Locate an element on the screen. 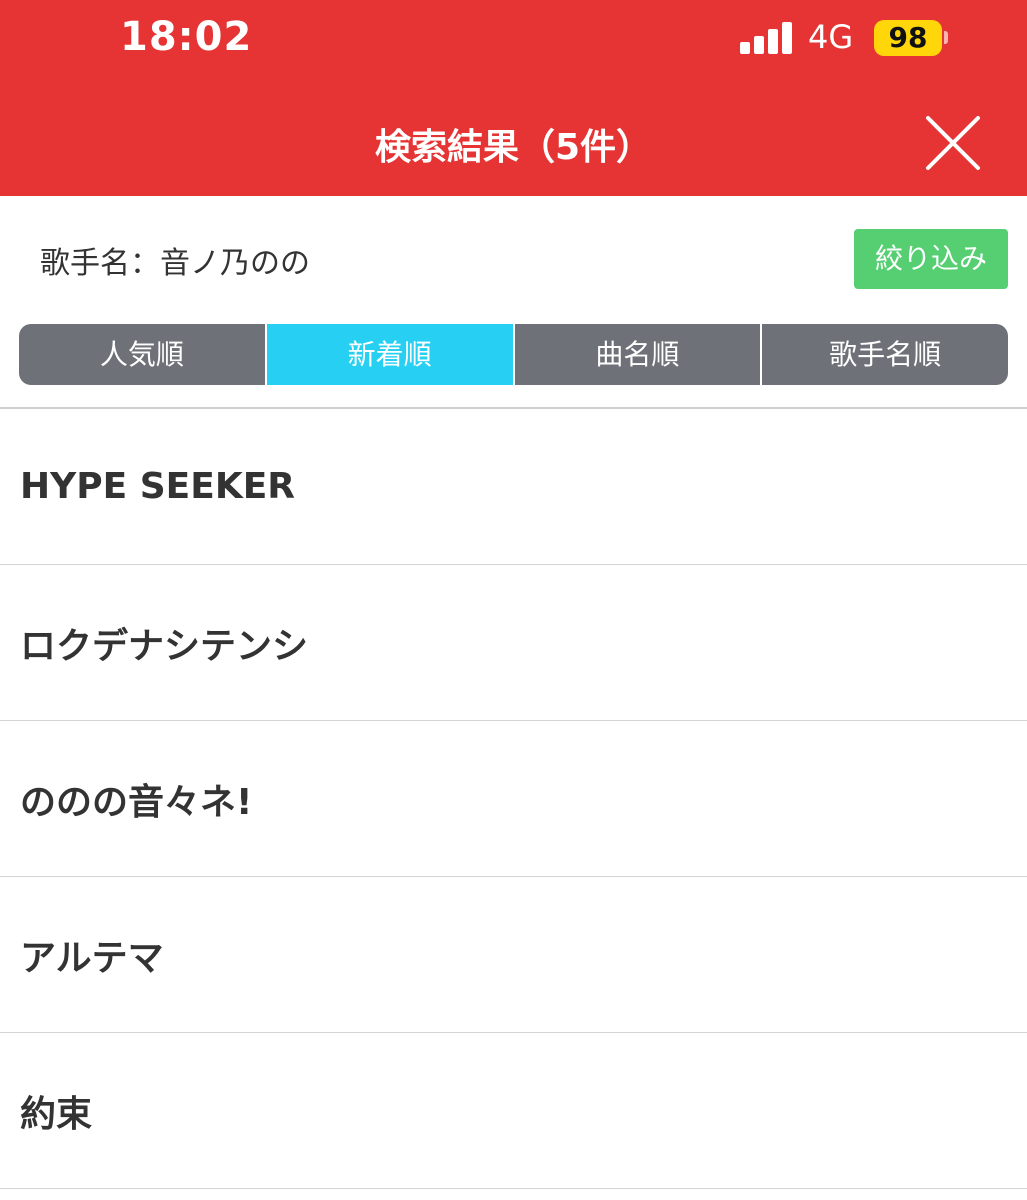 The height and width of the screenshot is (1200, 1027). battery-icon: 98 is located at coordinates (908, 38).